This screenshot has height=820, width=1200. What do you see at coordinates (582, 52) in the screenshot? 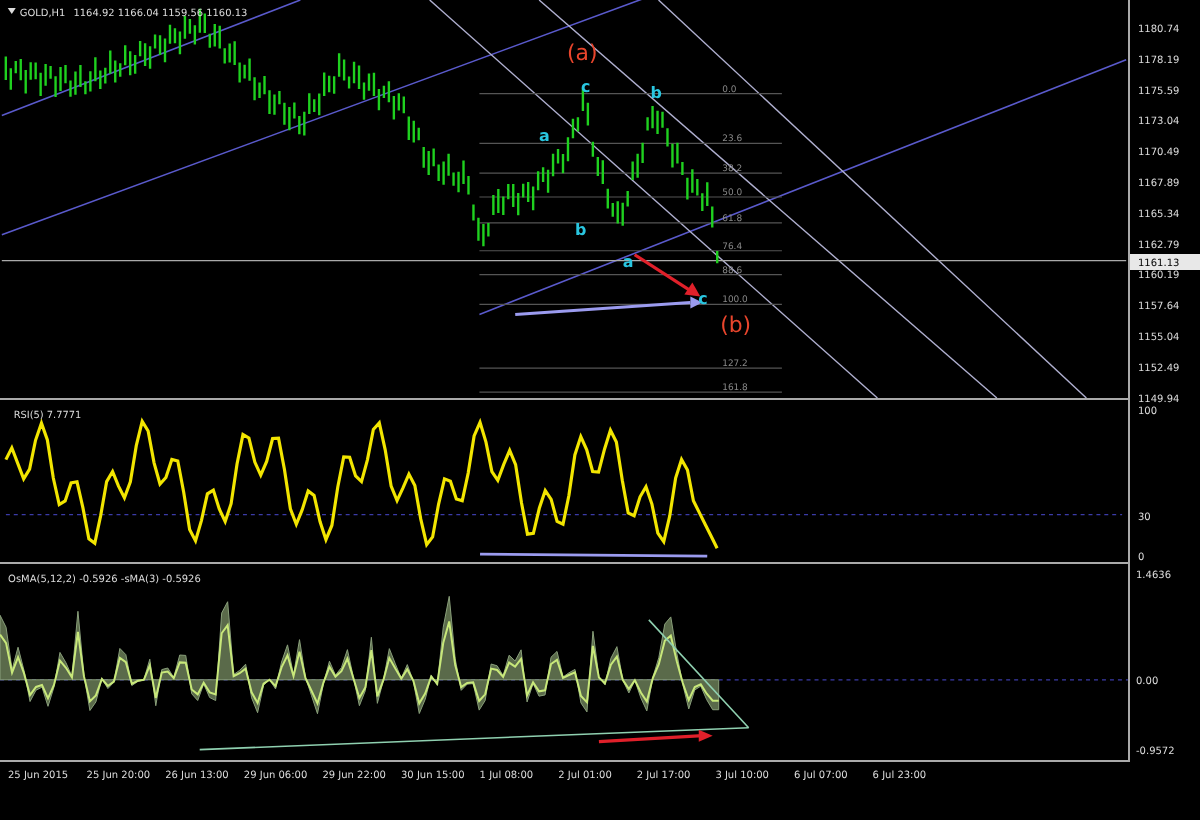
I see `wave-label: (a)` at bounding box center [582, 52].